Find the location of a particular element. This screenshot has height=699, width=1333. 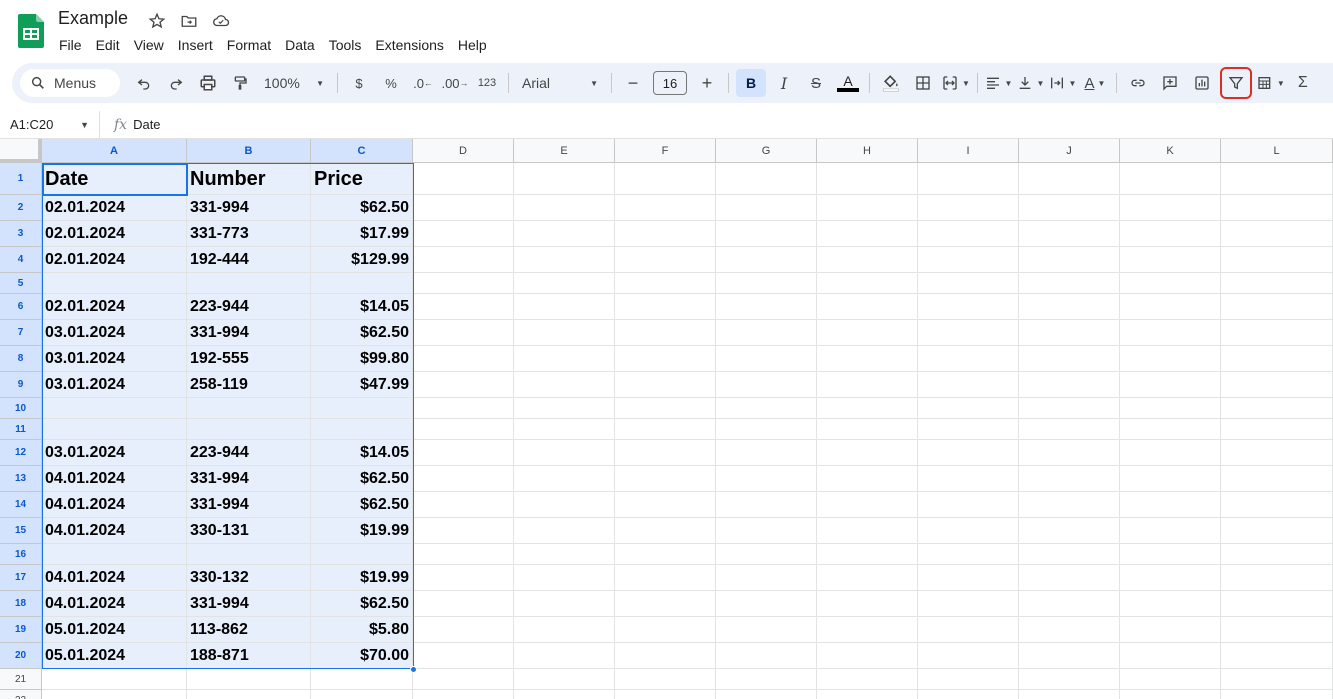

cell-i22 is located at coordinates (968, 694).